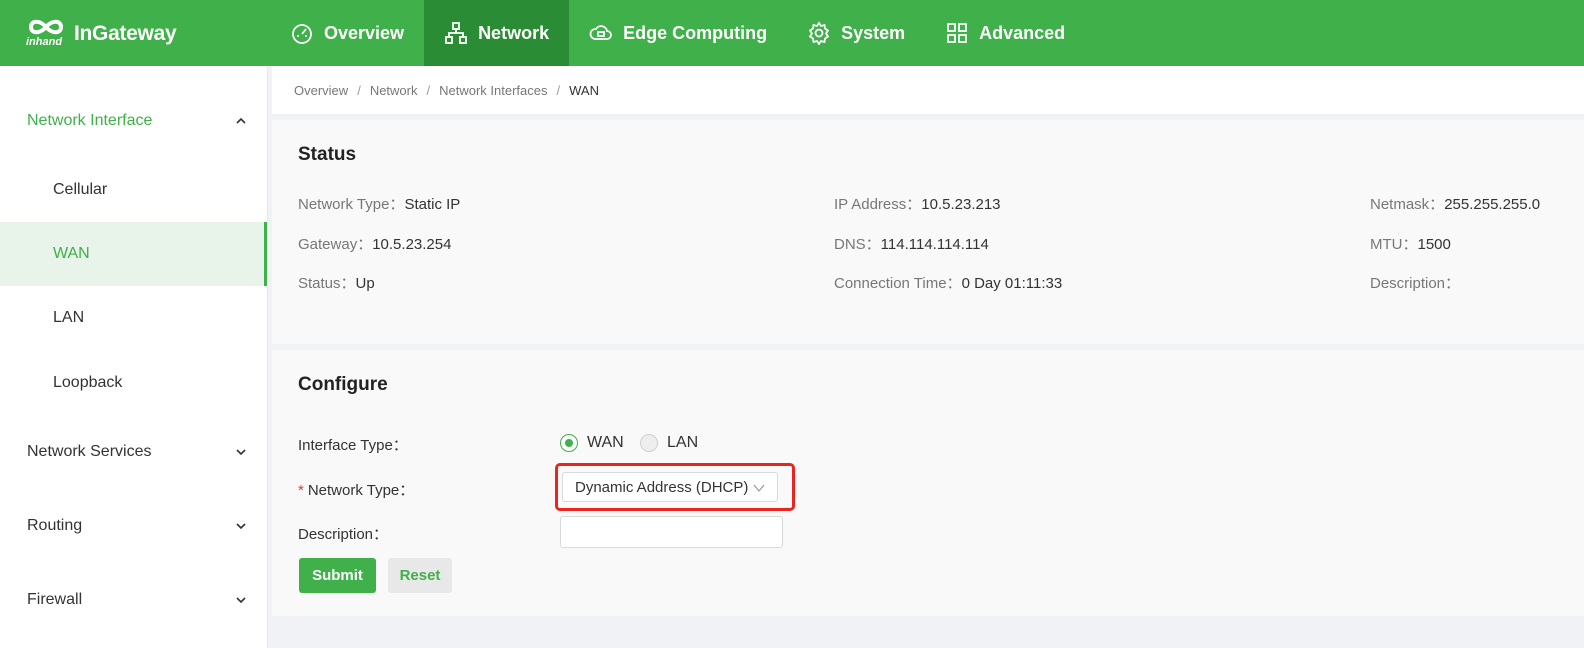 This screenshot has height=648, width=1584. What do you see at coordinates (69, 317) in the screenshot?
I see `sidebar-item-label: LAN` at bounding box center [69, 317].